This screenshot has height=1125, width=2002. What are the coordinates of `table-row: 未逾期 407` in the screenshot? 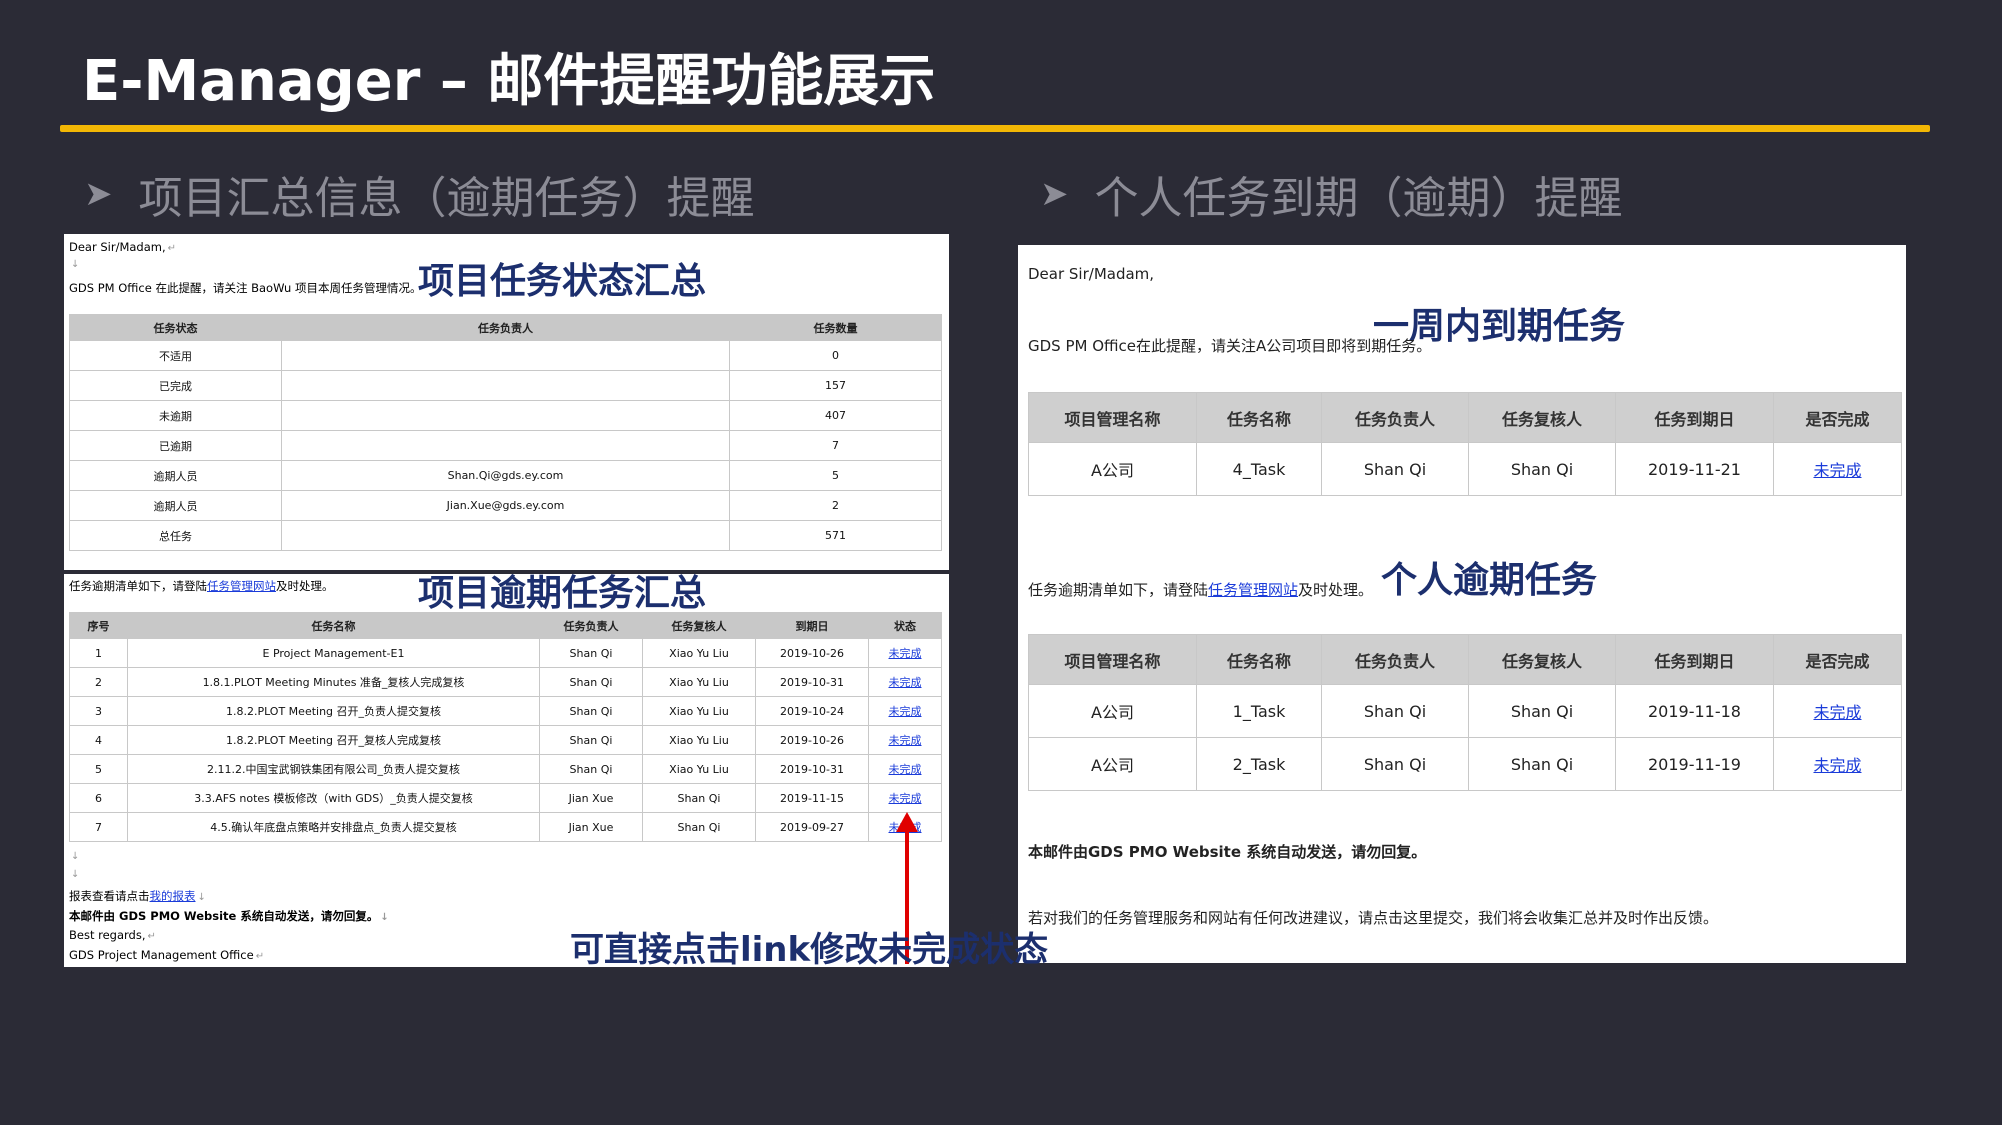 It's located at (505, 415).